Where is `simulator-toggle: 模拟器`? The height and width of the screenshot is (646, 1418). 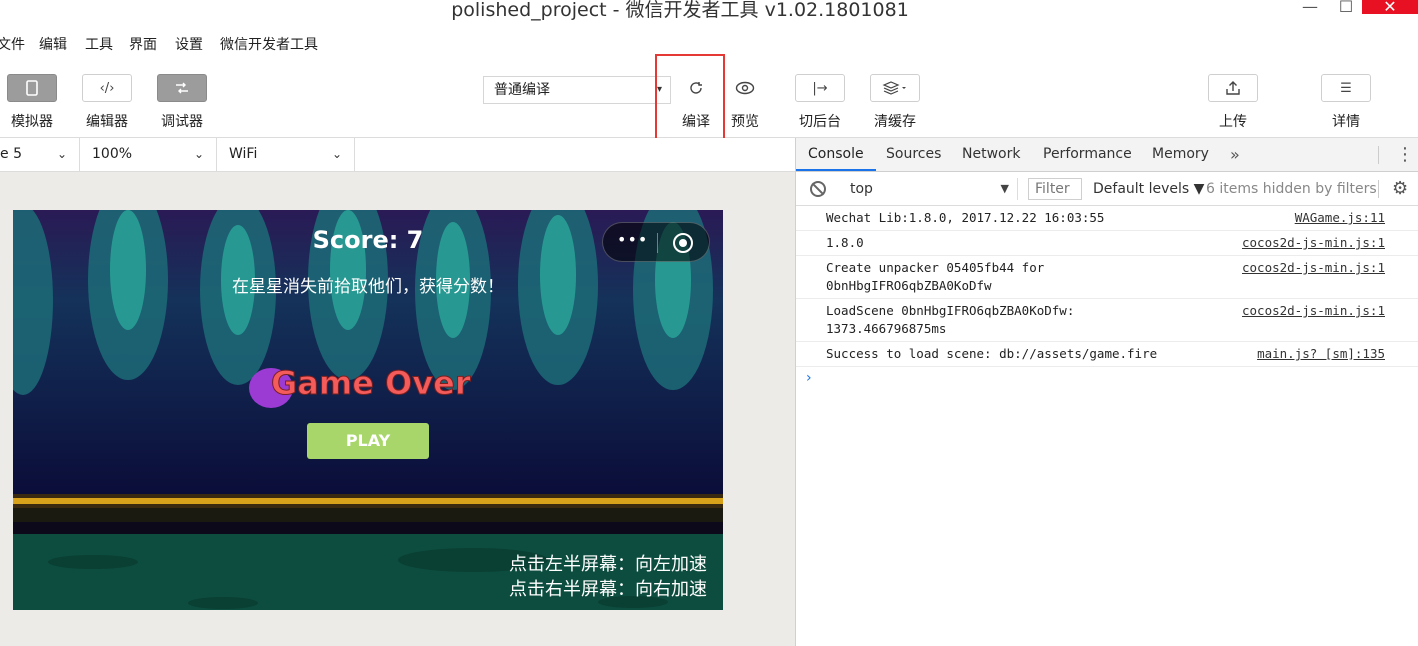
simulator-toggle: 模拟器 is located at coordinates (33, 102).